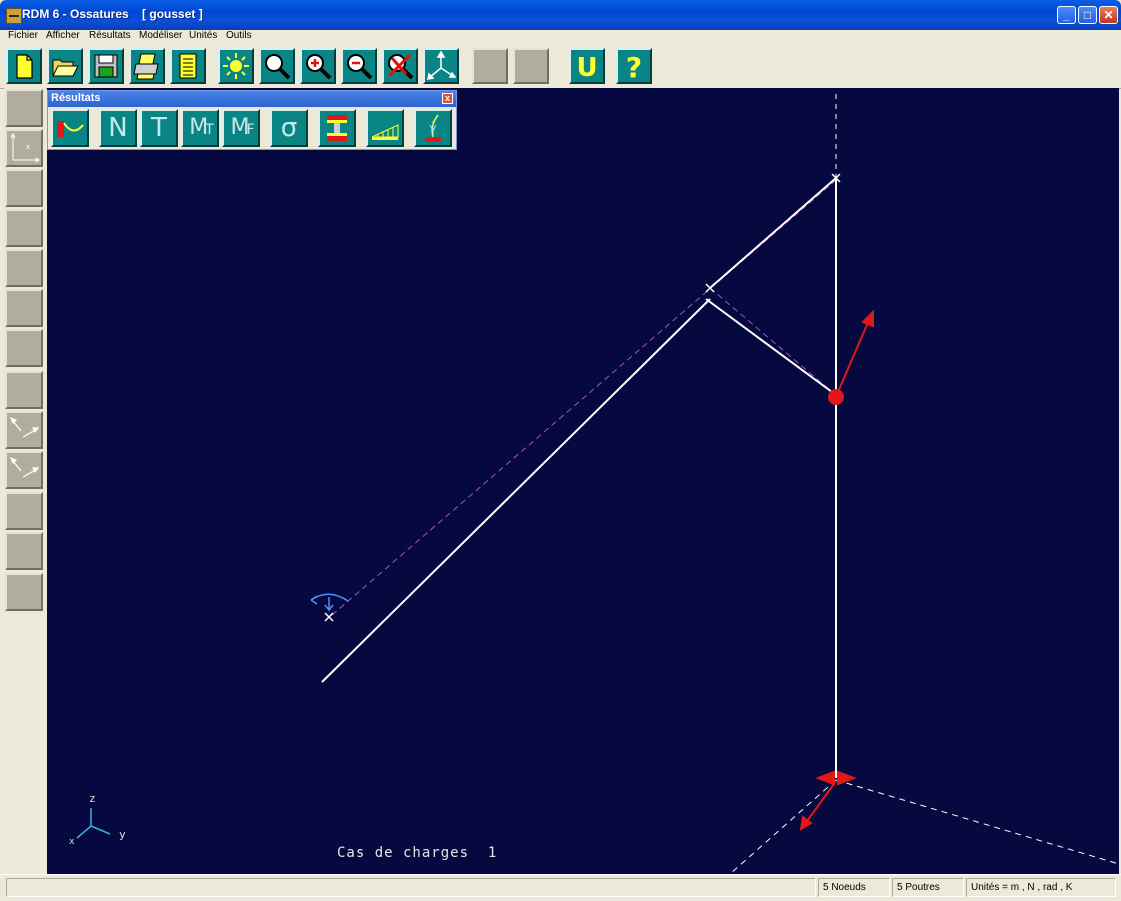 The width and height of the screenshot is (1121, 901). I want to click on open-folder-icon, so click(65, 68).